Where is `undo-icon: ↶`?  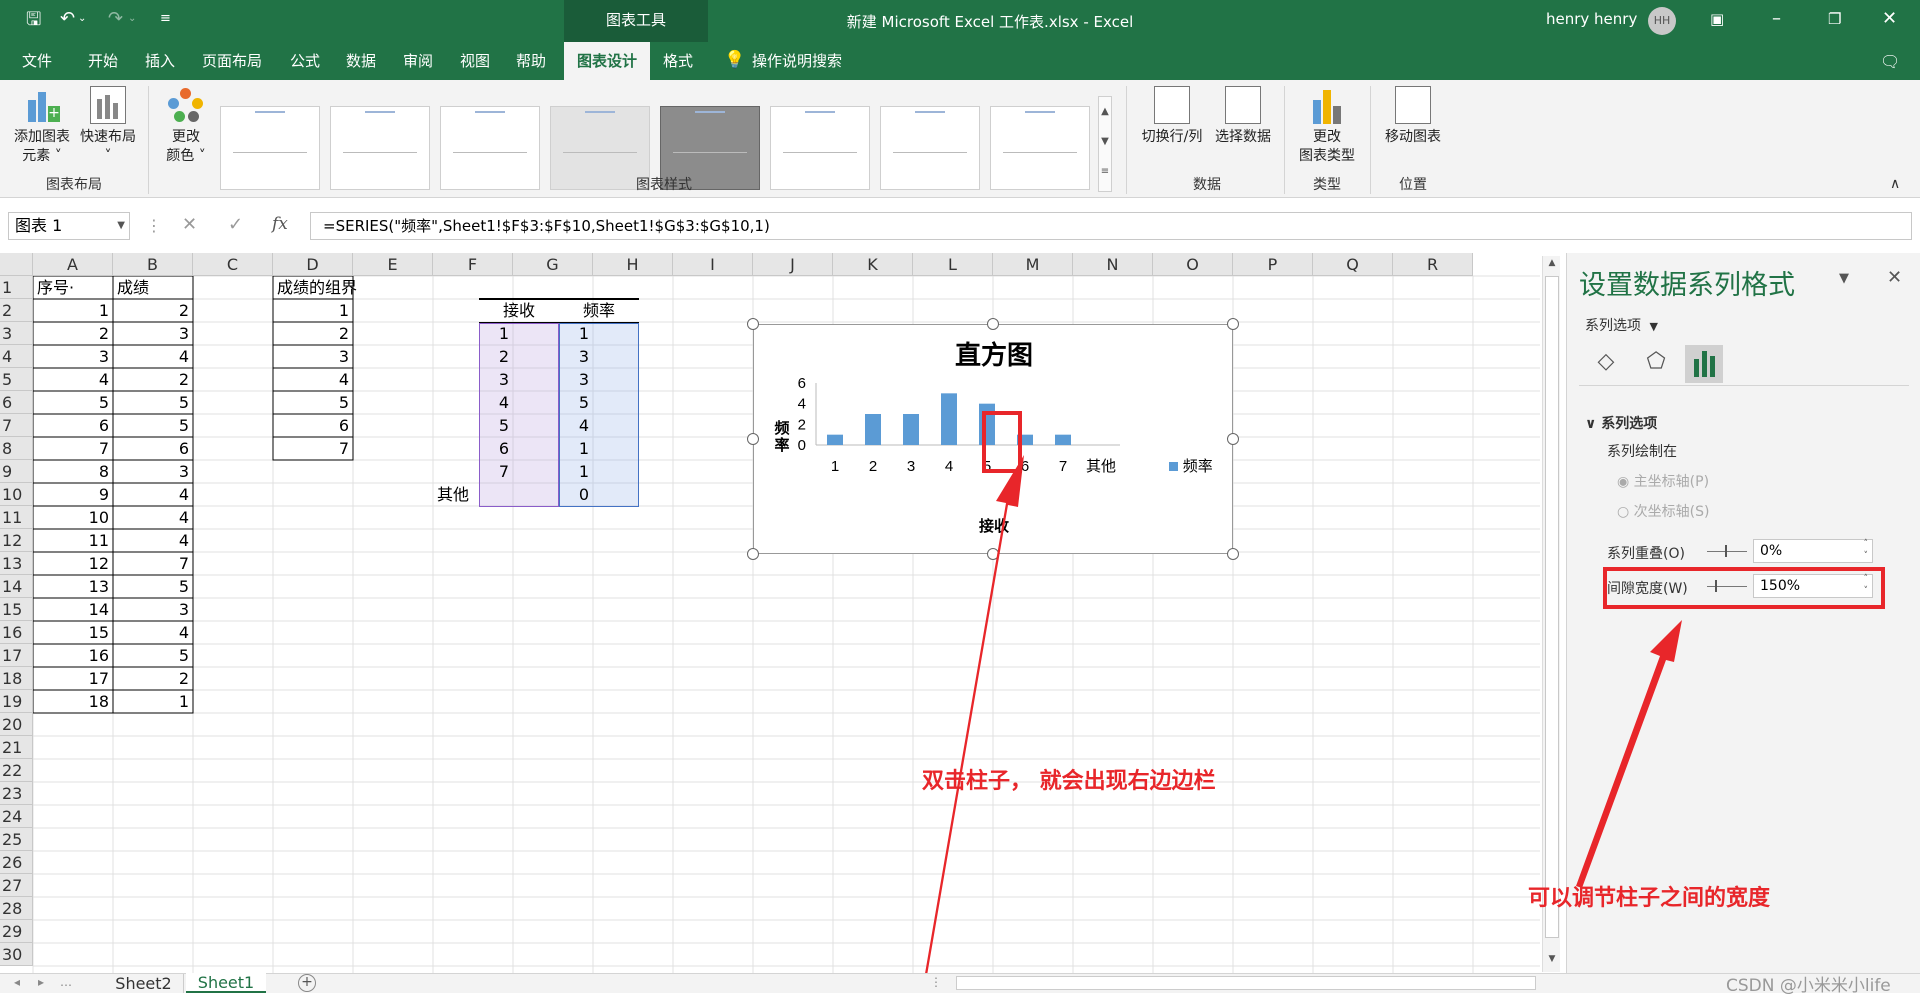
undo-icon: ↶ is located at coordinates (67, 19).